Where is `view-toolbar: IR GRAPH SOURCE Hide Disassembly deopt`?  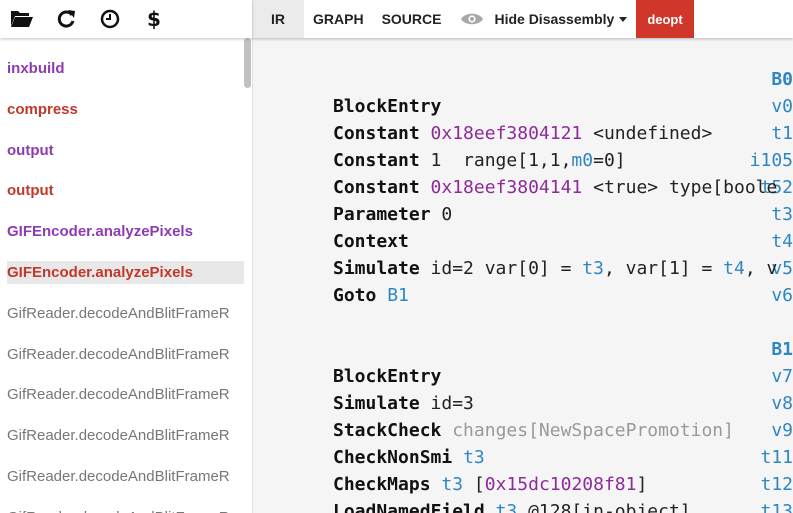
view-toolbar: IR GRAPH SOURCE Hide Disassembly deopt is located at coordinates (522, 19).